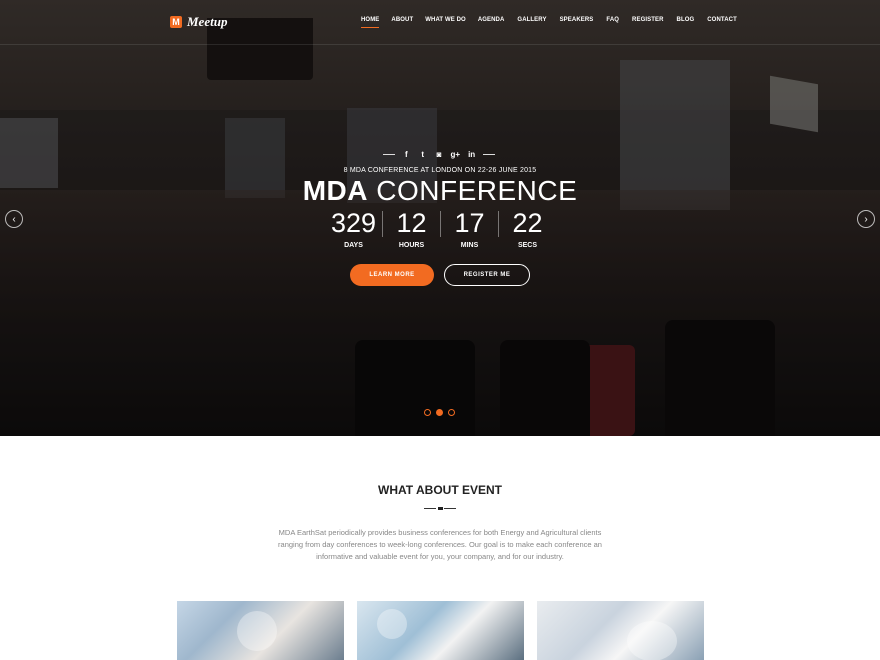 The height and width of the screenshot is (660, 880). What do you see at coordinates (406, 154) in the screenshot?
I see `facebook-icon: f` at bounding box center [406, 154].